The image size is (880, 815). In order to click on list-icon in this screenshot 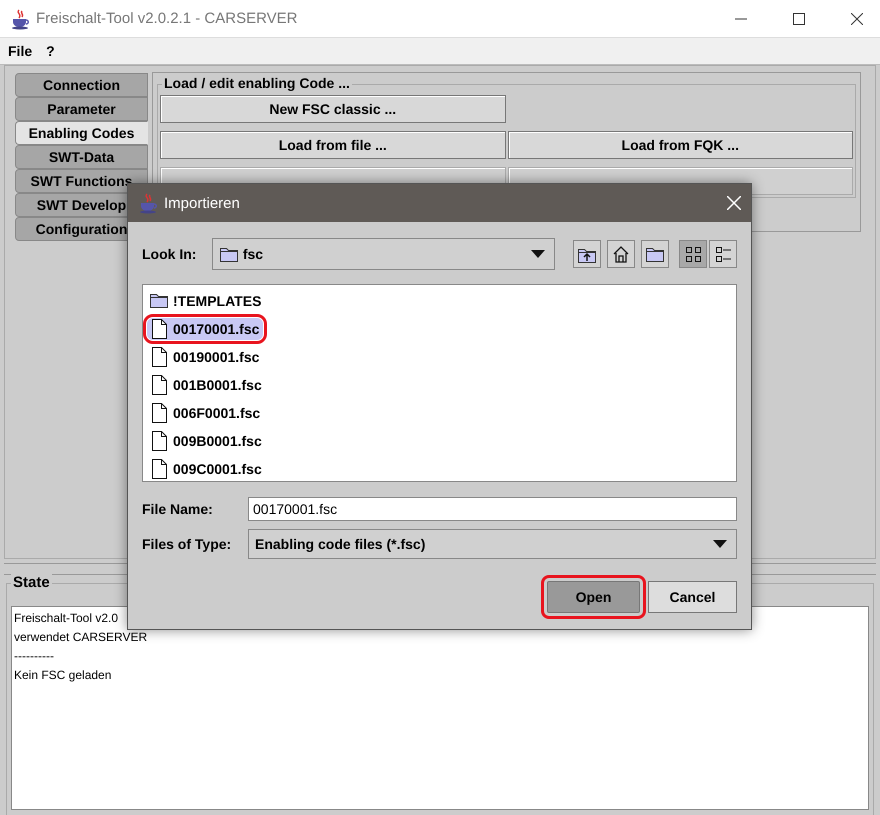, I will do `click(723, 254)`.